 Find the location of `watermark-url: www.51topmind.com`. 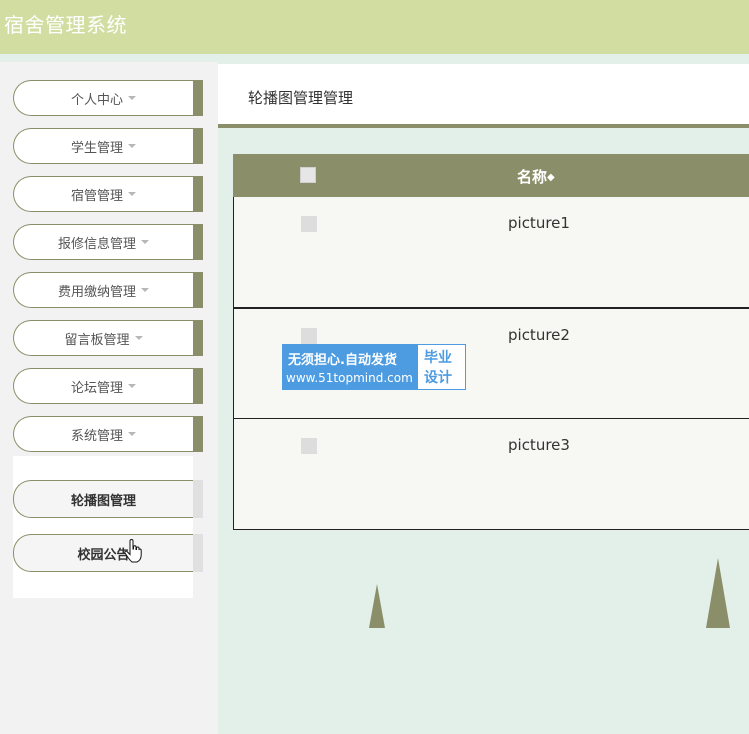

watermark-url: www.51topmind.com is located at coordinates (349, 378).